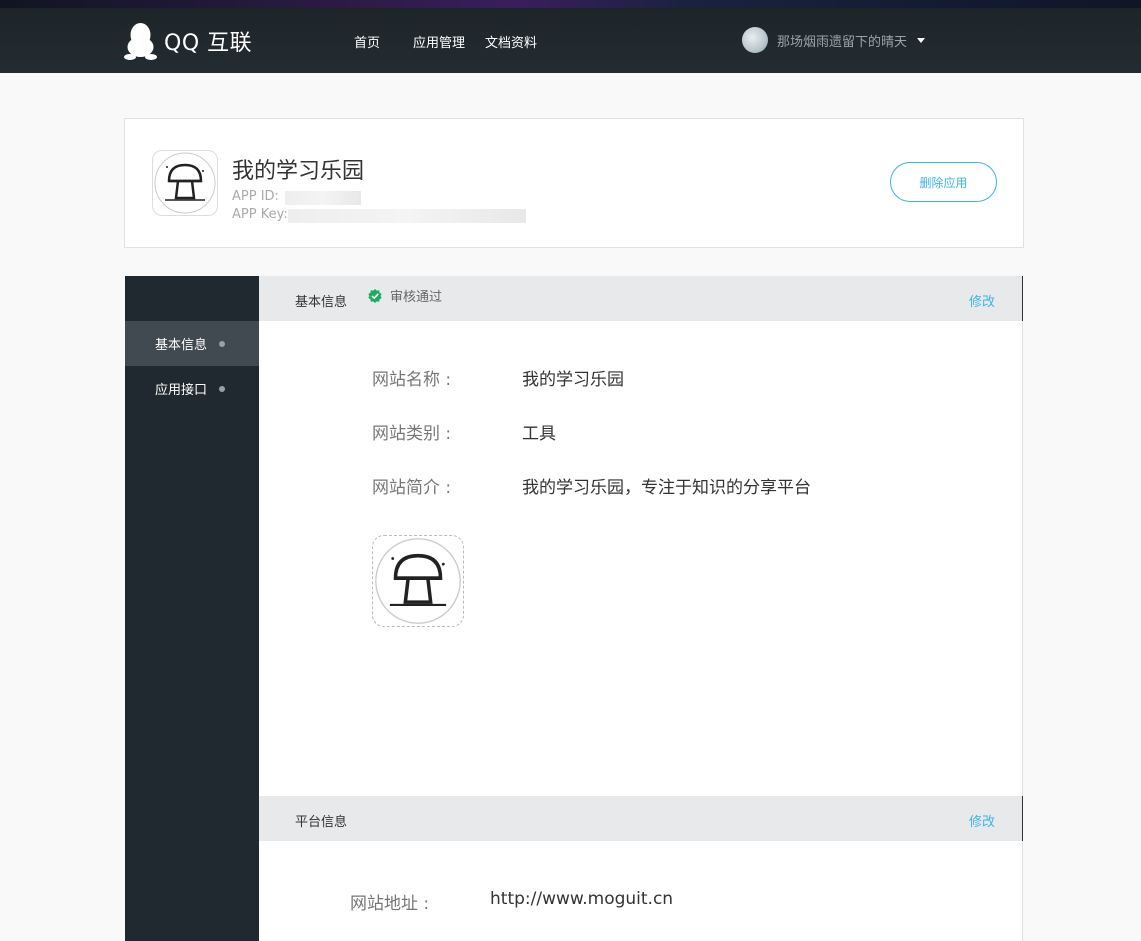 This screenshot has height=941, width=1141. Describe the element at coordinates (539, 434) in the screenshot. I see `site-category-value: 工具` at that location.